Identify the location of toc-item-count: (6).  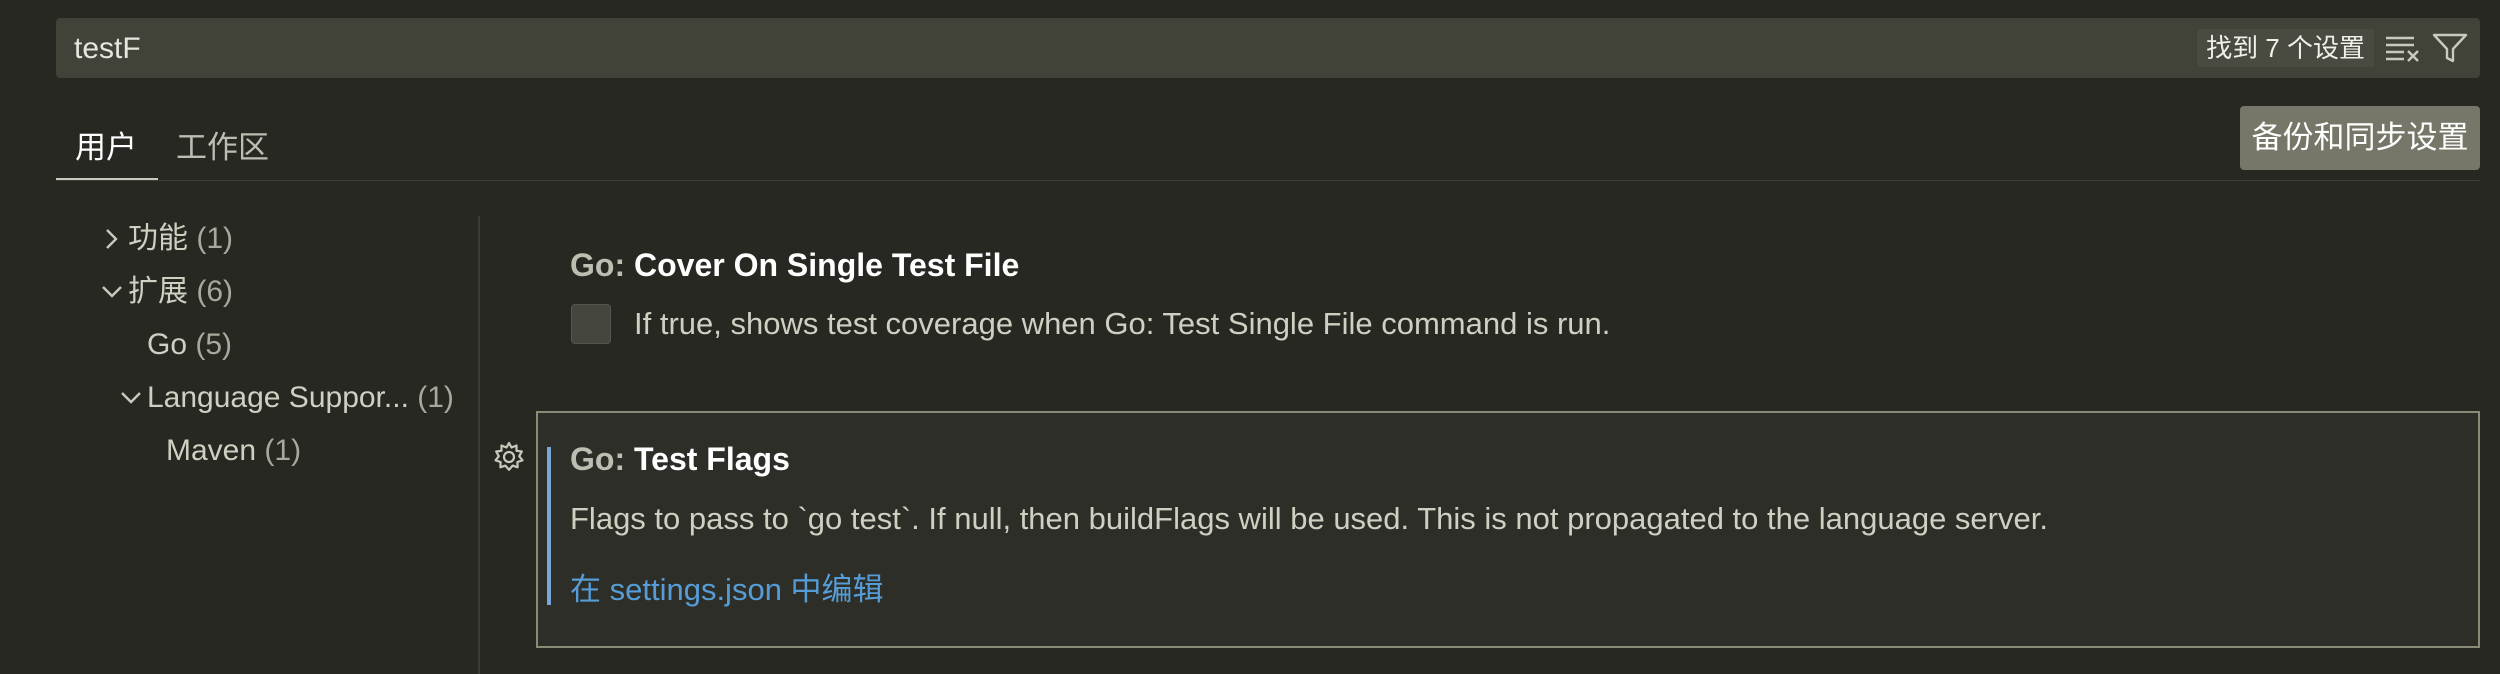
(215, 291).